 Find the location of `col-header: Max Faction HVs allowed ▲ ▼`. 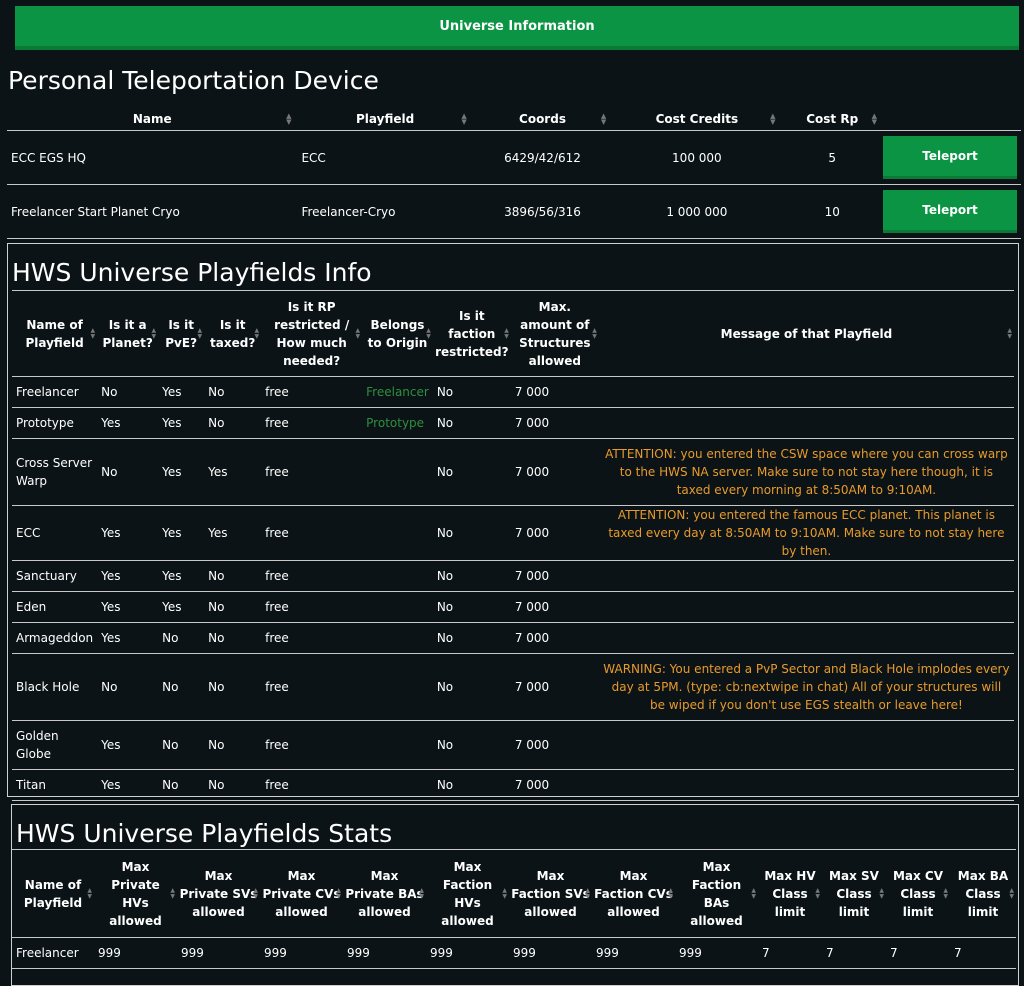

col-header: Max Faction HVs allowed ▲ ▼ is located at coordinates (467, 893).